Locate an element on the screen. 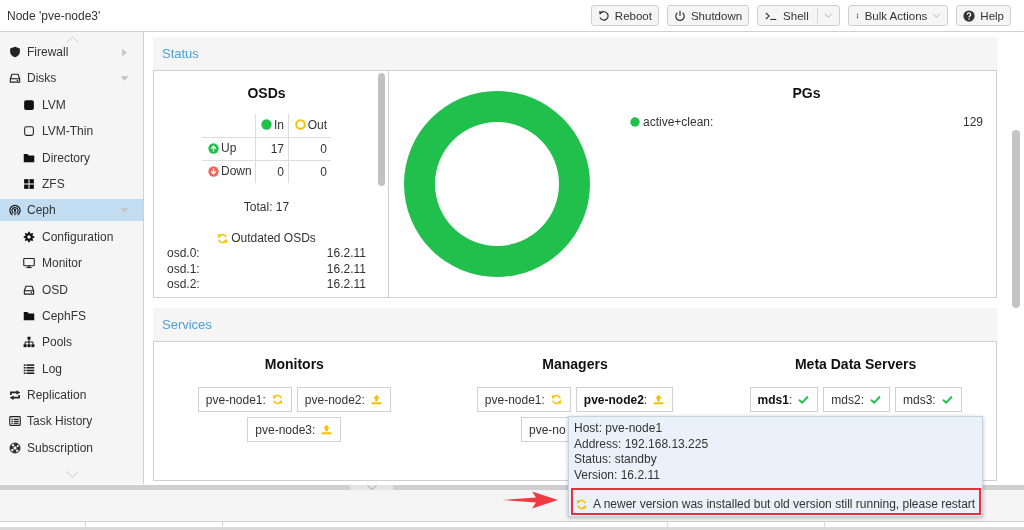 The height and width of the screenshot is (530, 1024). legend-value: 129 is located at coordinates (972, 122).